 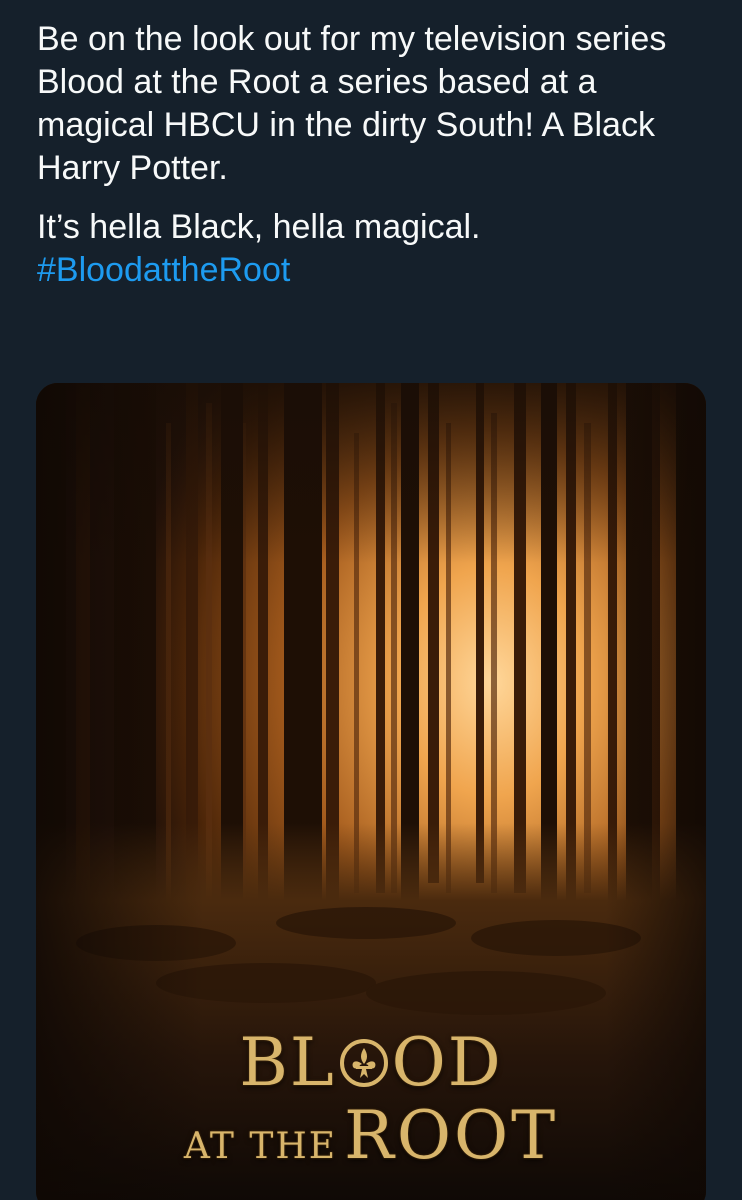 I want to click on hashtag-link: #BloodattheRoot, so click(x=163, y=270).